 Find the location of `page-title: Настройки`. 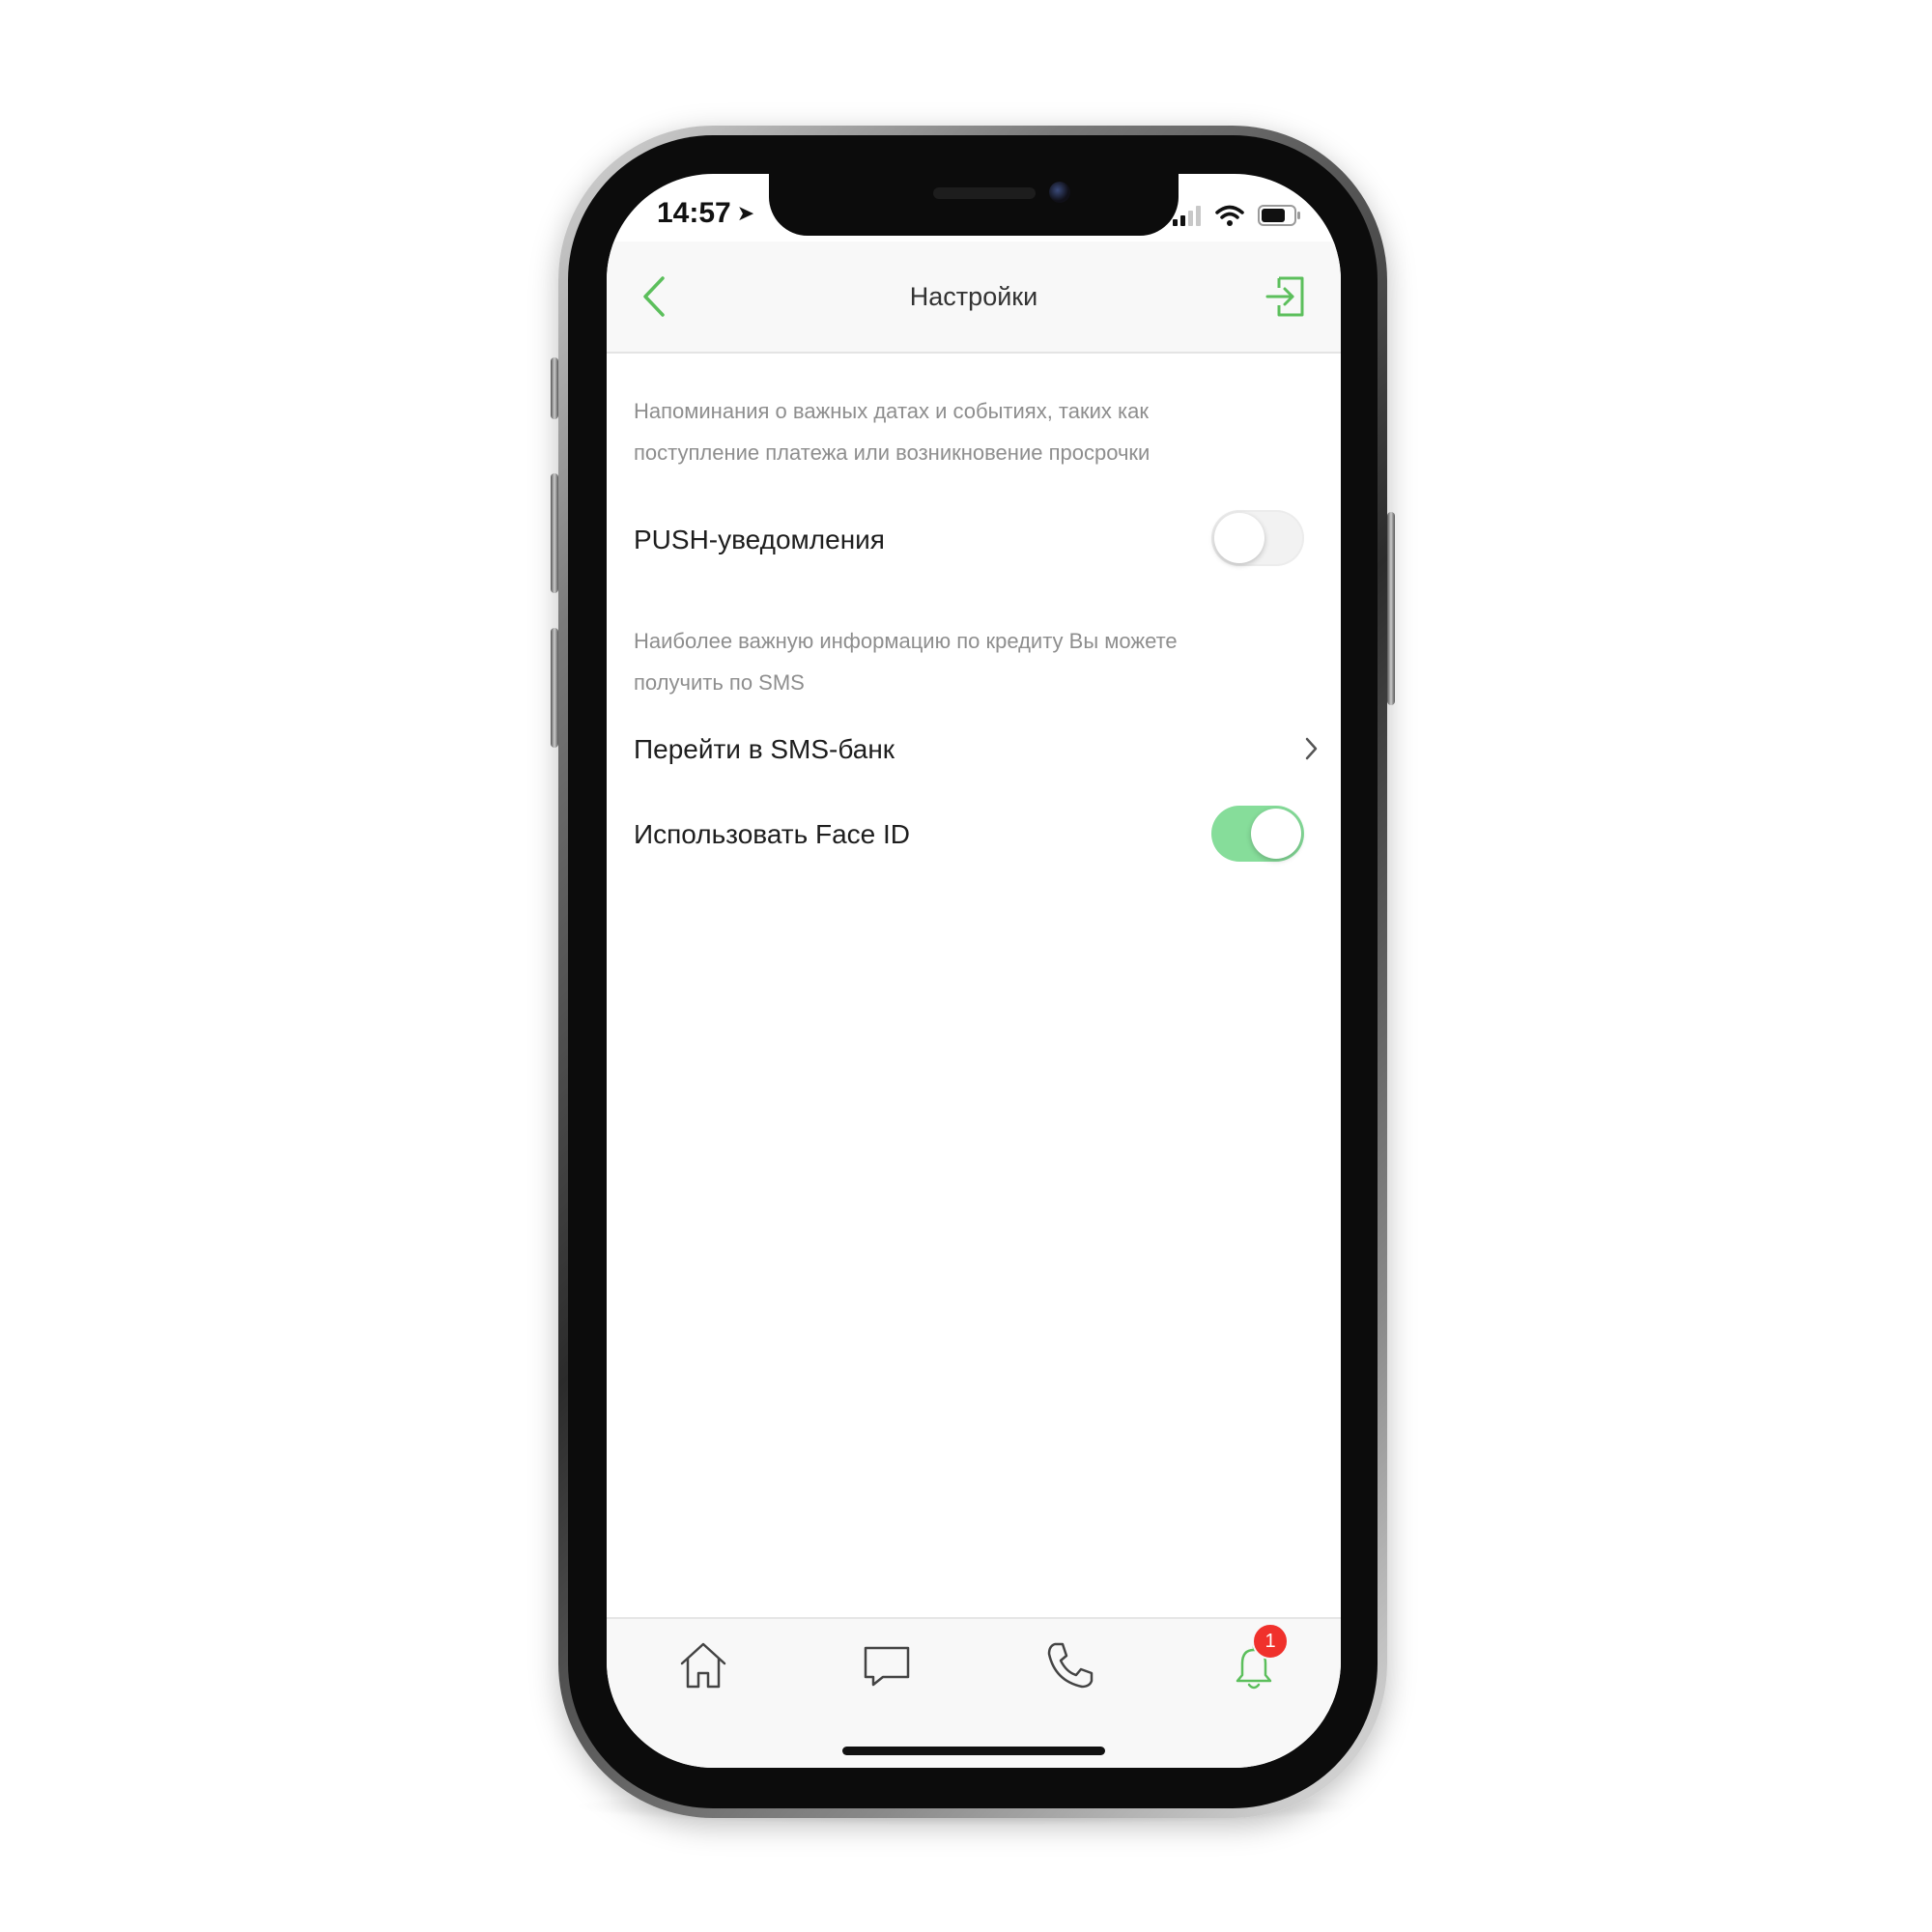

page-title: Настройки is located at coordinates (973, 296).